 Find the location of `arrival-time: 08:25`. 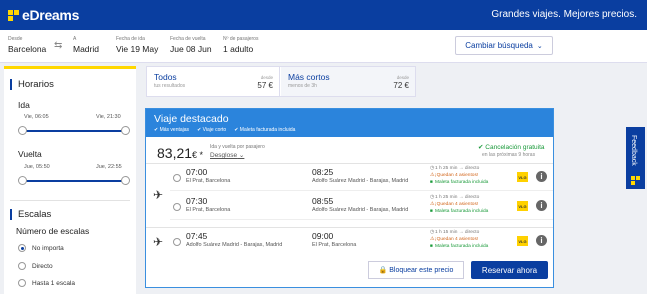

arrival-time: 08:25 is located at coordinates (323, 172).